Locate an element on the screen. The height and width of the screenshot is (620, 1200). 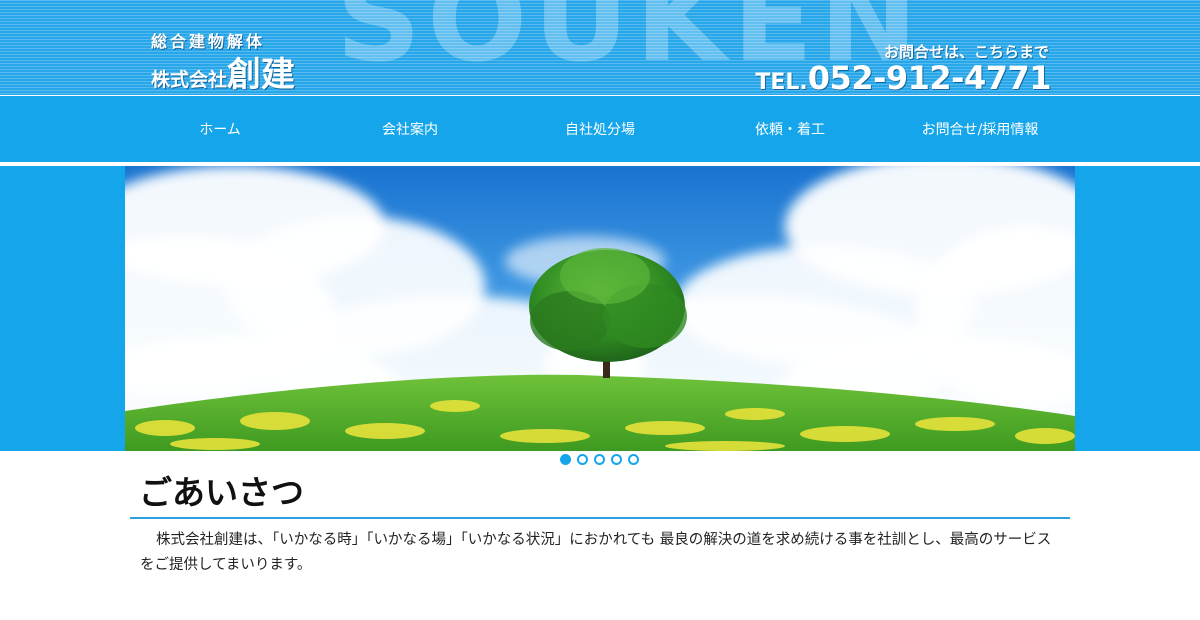
phone-number-link: TEL.052-912-4771 is located at coordinates (903, 78).